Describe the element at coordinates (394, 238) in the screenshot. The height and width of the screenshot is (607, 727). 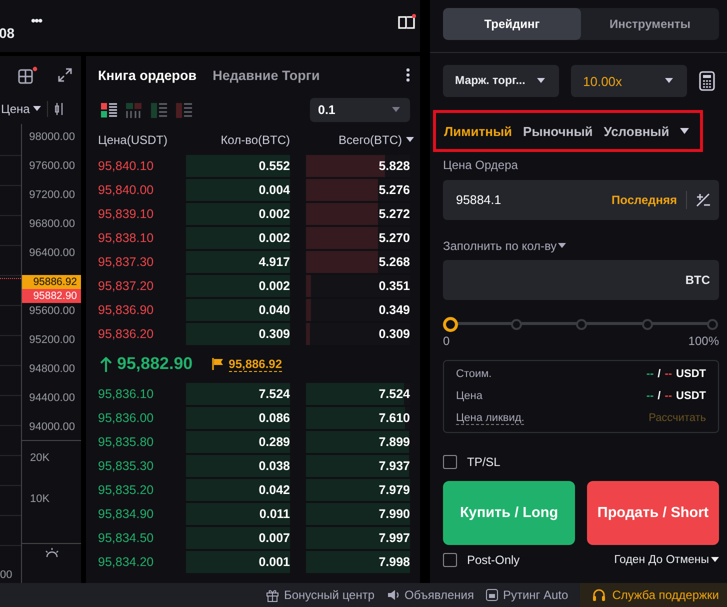
I see `total-cell: 5.270` at that location.